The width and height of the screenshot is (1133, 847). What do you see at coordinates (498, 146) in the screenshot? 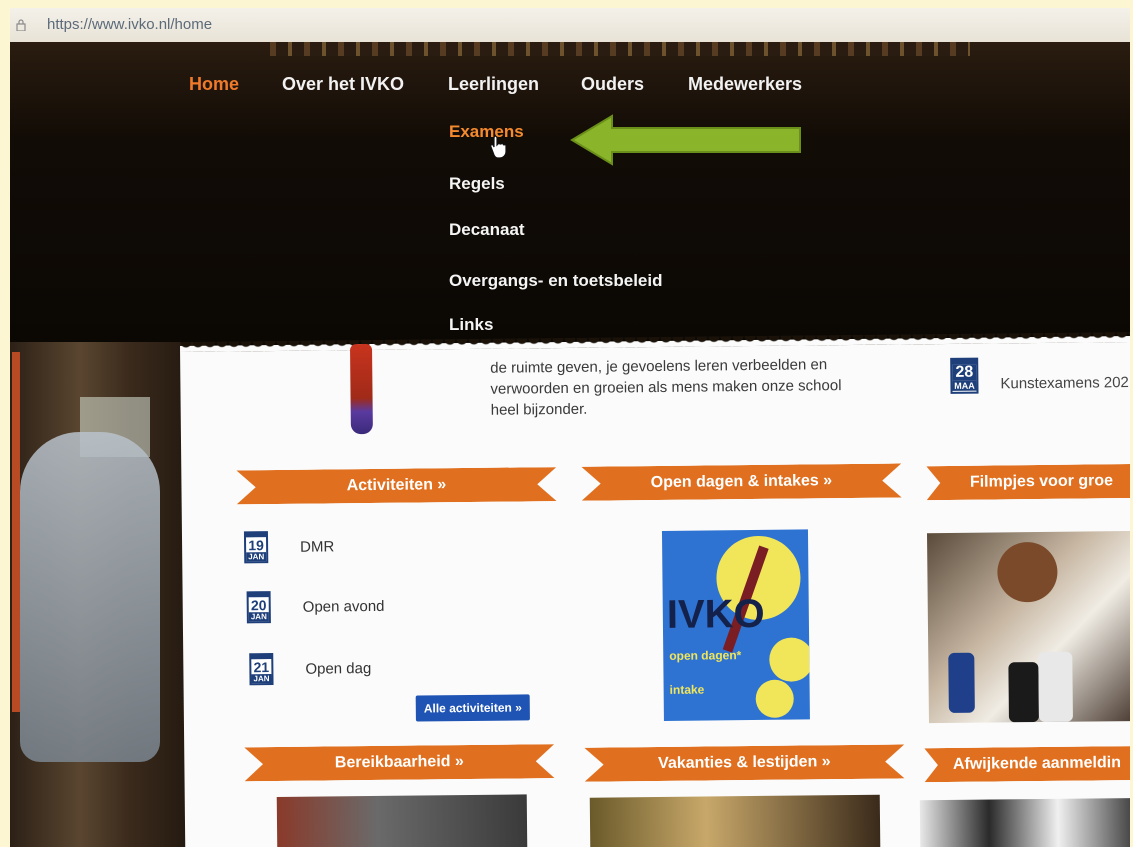
I see `hand-cursor-icon` at bounding box center [498, 146].